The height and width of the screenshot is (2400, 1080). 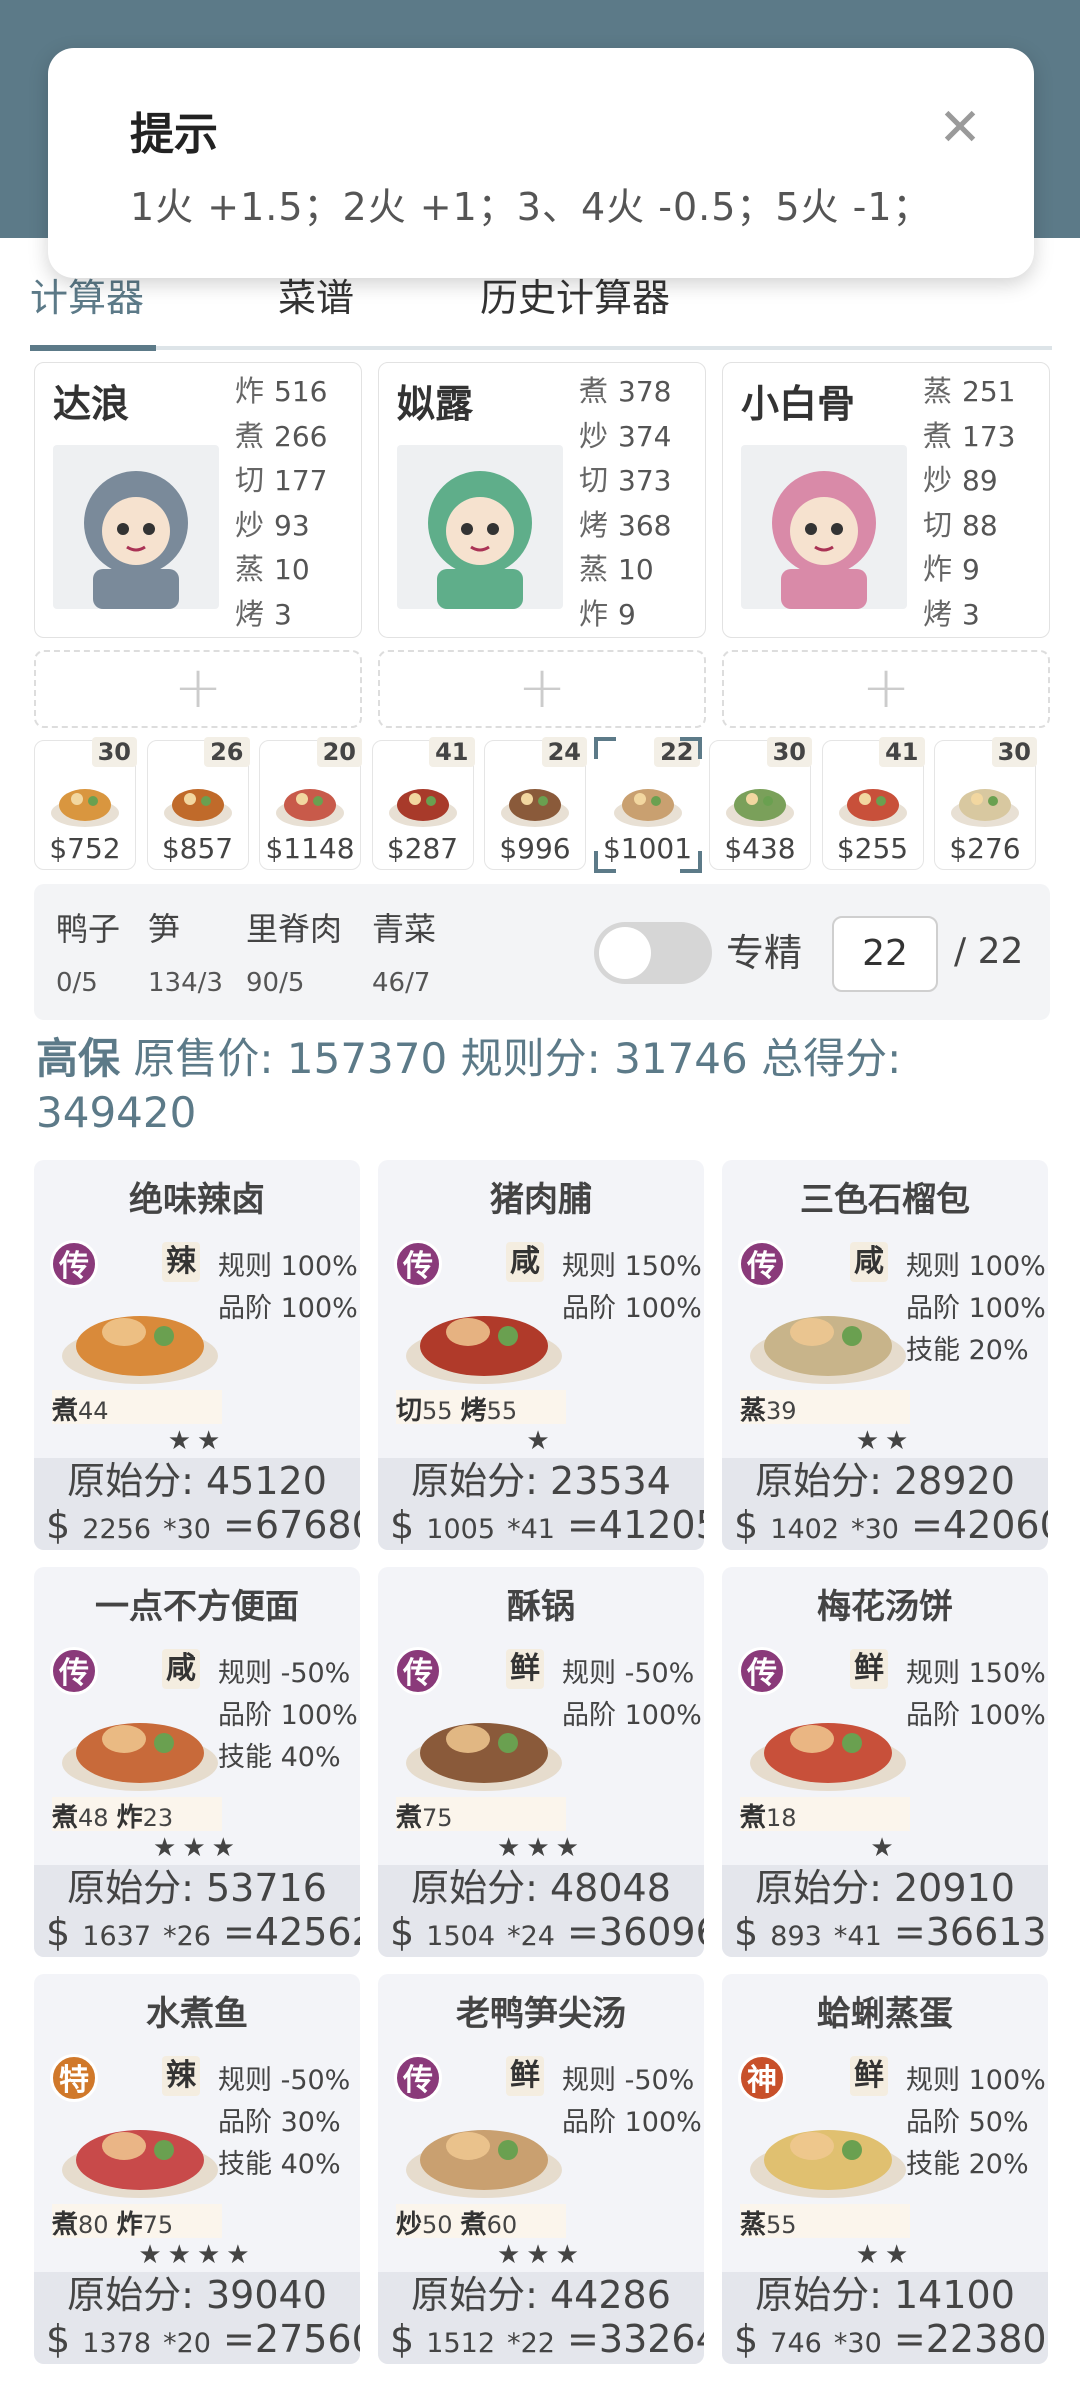 What do you see at coordinates (625, 435) in the screenshot?
I see `chef-stat: 炒 374` at bounding box center [625, 435].